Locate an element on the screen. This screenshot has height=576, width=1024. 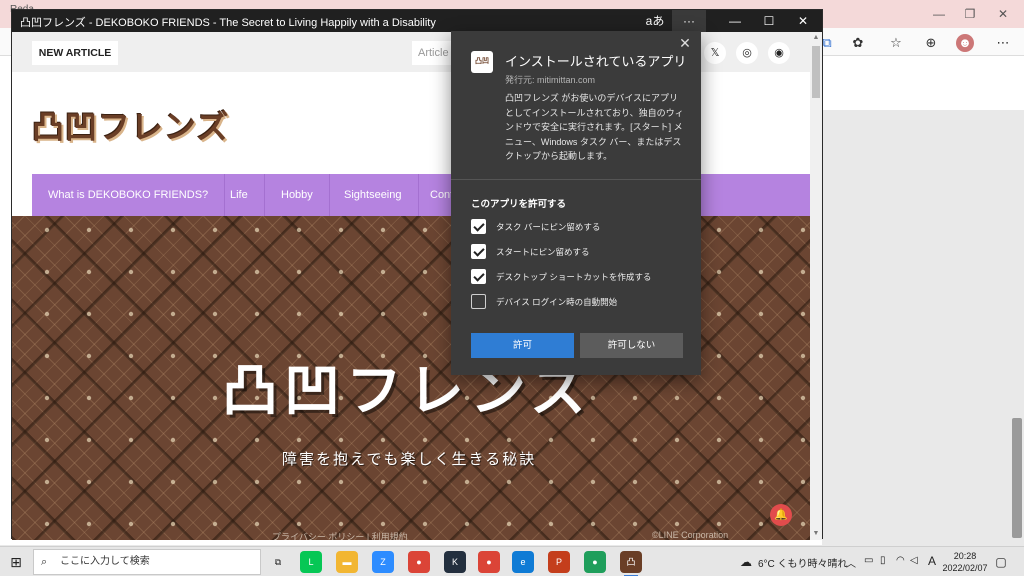
option-auto-start: デバイス ログイン時の自動開始 is located at coordinates (581, 302).